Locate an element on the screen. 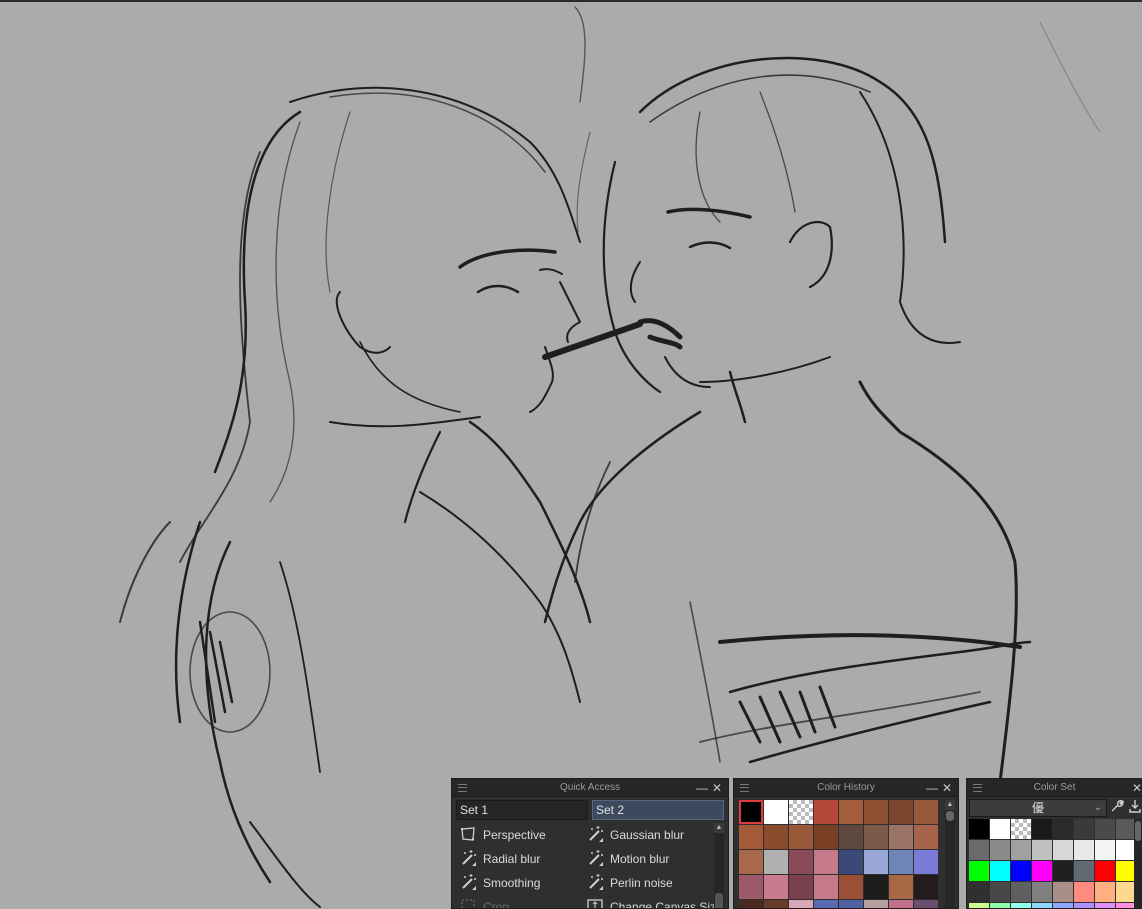  quick-access-item-radial-blur: Radial blur is located at coordinates (499, 859).